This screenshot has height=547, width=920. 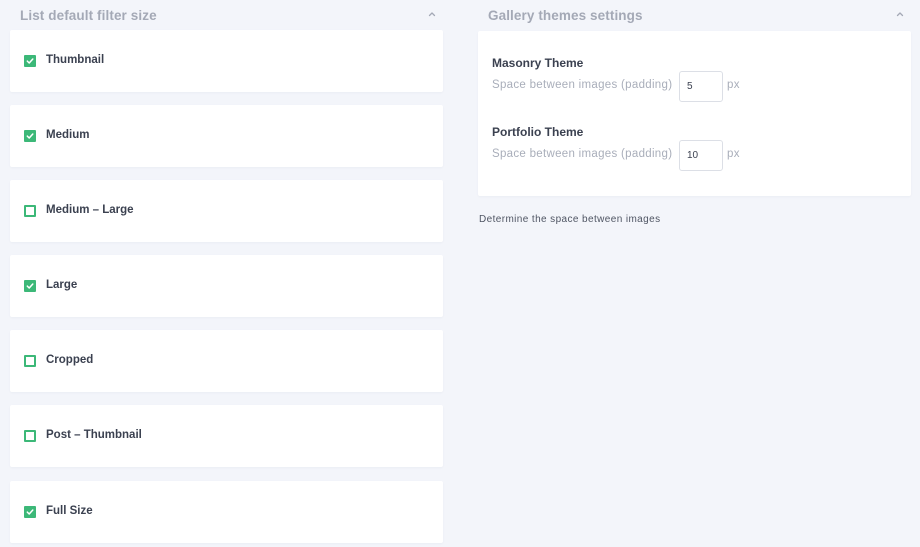 What do you see at coordinates (94, 435) in the screenshot?
I see `option-label: Post – Thumbnail` at bounding box center [94, 435].